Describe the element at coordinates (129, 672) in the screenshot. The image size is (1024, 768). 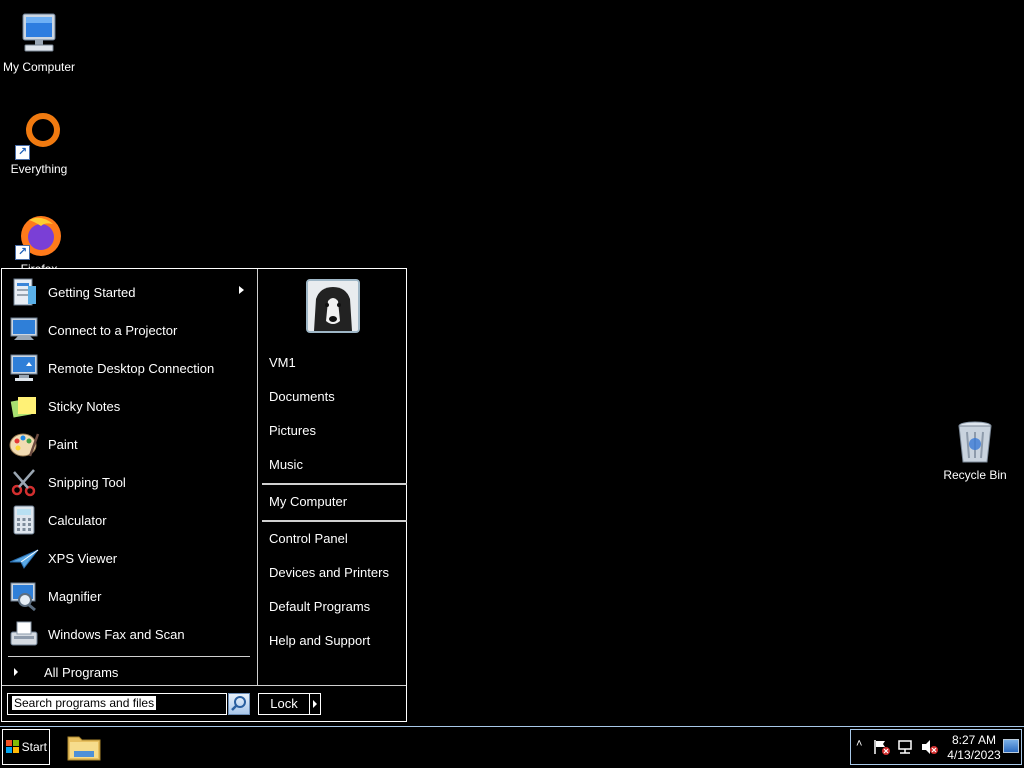
I see `all-programs-button: All Programs` at that location.